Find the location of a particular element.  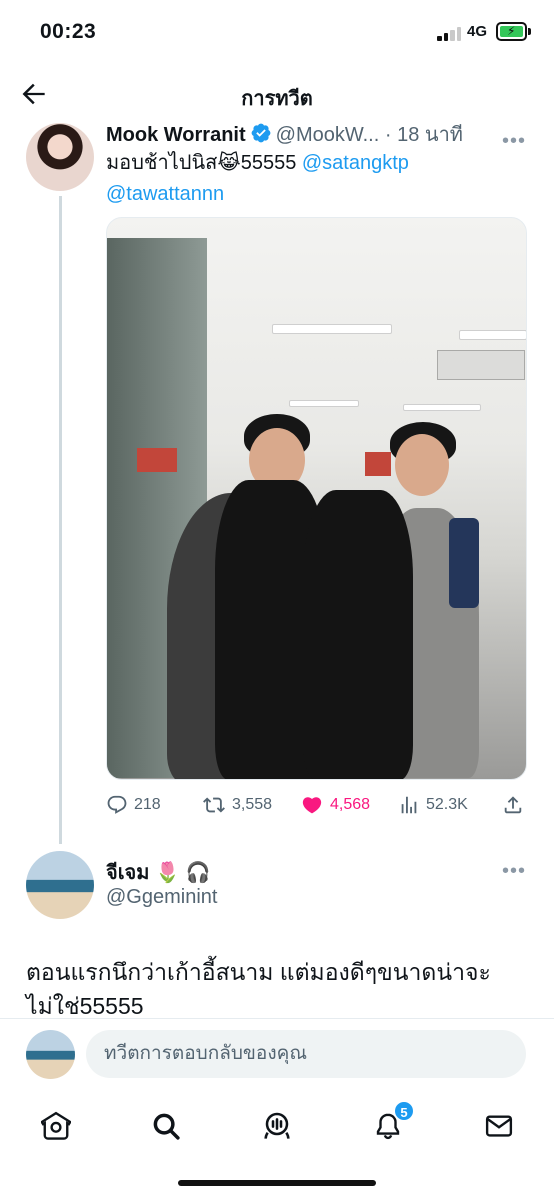

nav-messages is located at coordinates (499, 1126).